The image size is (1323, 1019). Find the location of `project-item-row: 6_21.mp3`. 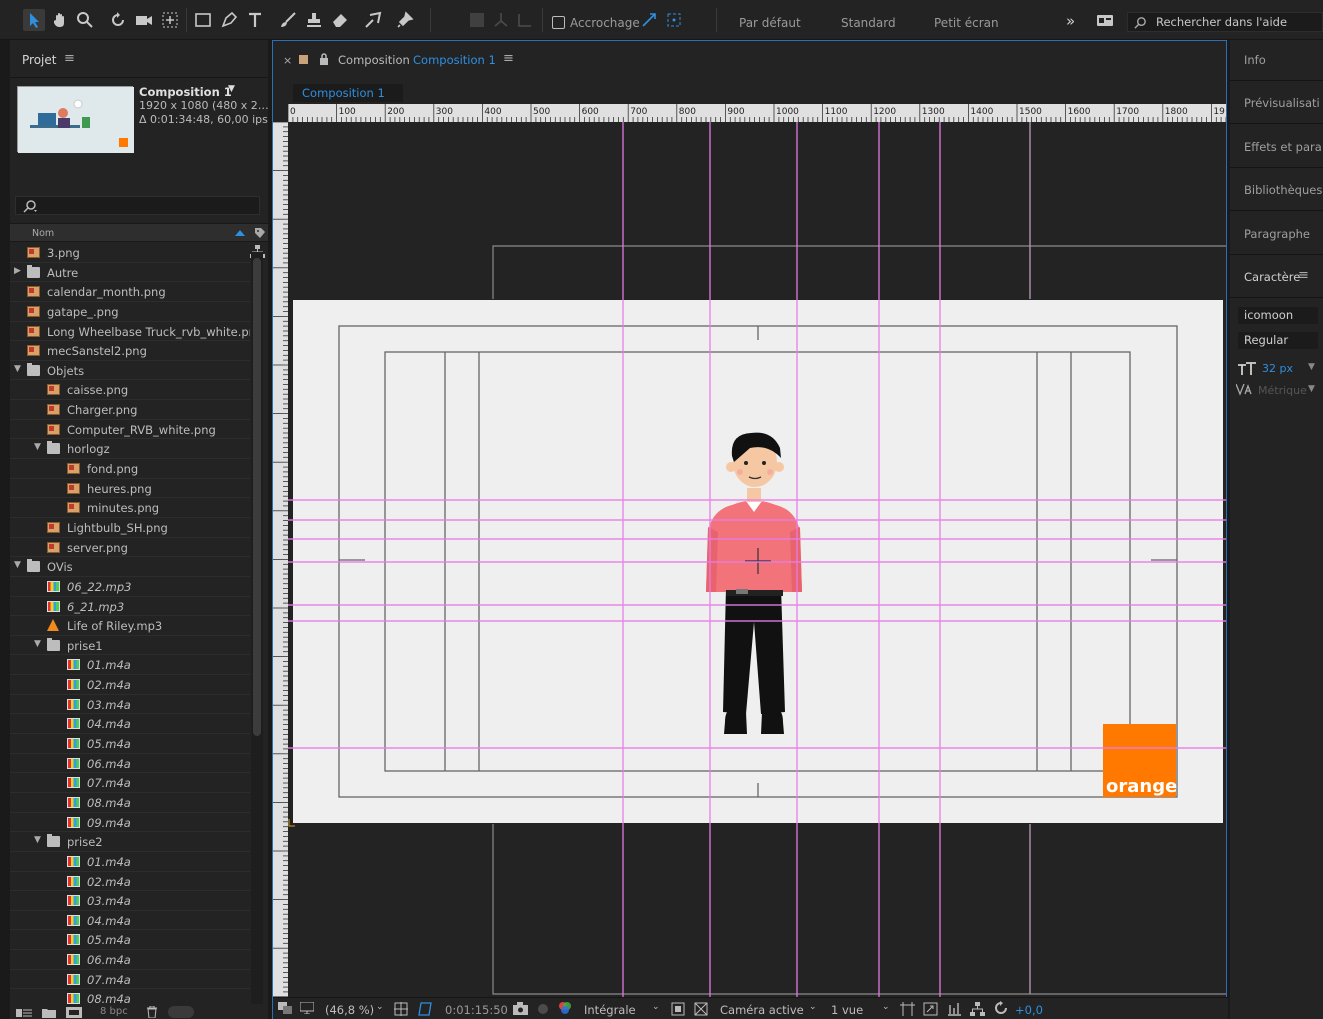

project-item-row: 6_21.mp3 is located at coordinates (130, 607).